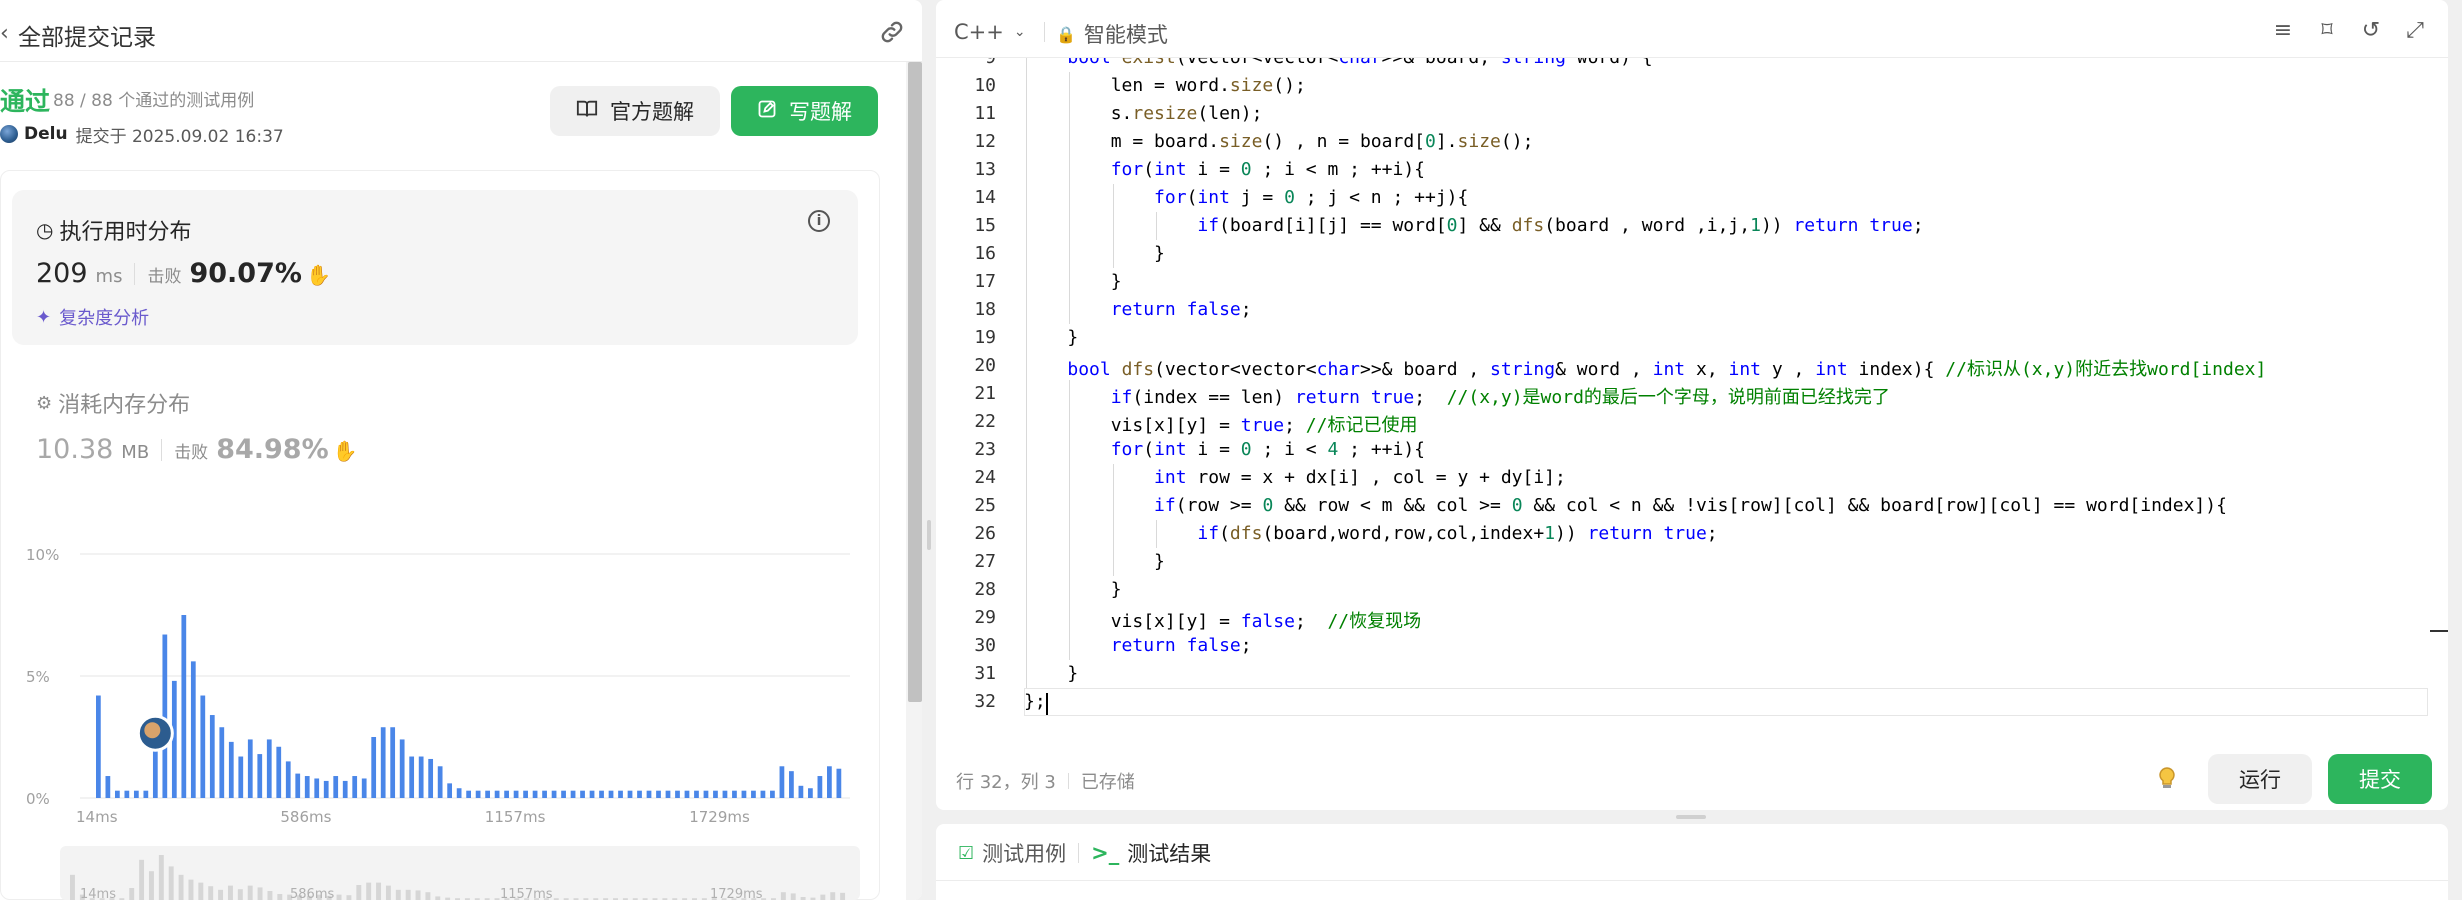 This screenshot has width=2462, height=900. What do you see at coordinates (1221, 424) in the screenshot?
I see `code-line: vis[x][y] = true; //标记已使用` at bounding box center [1221, 424].